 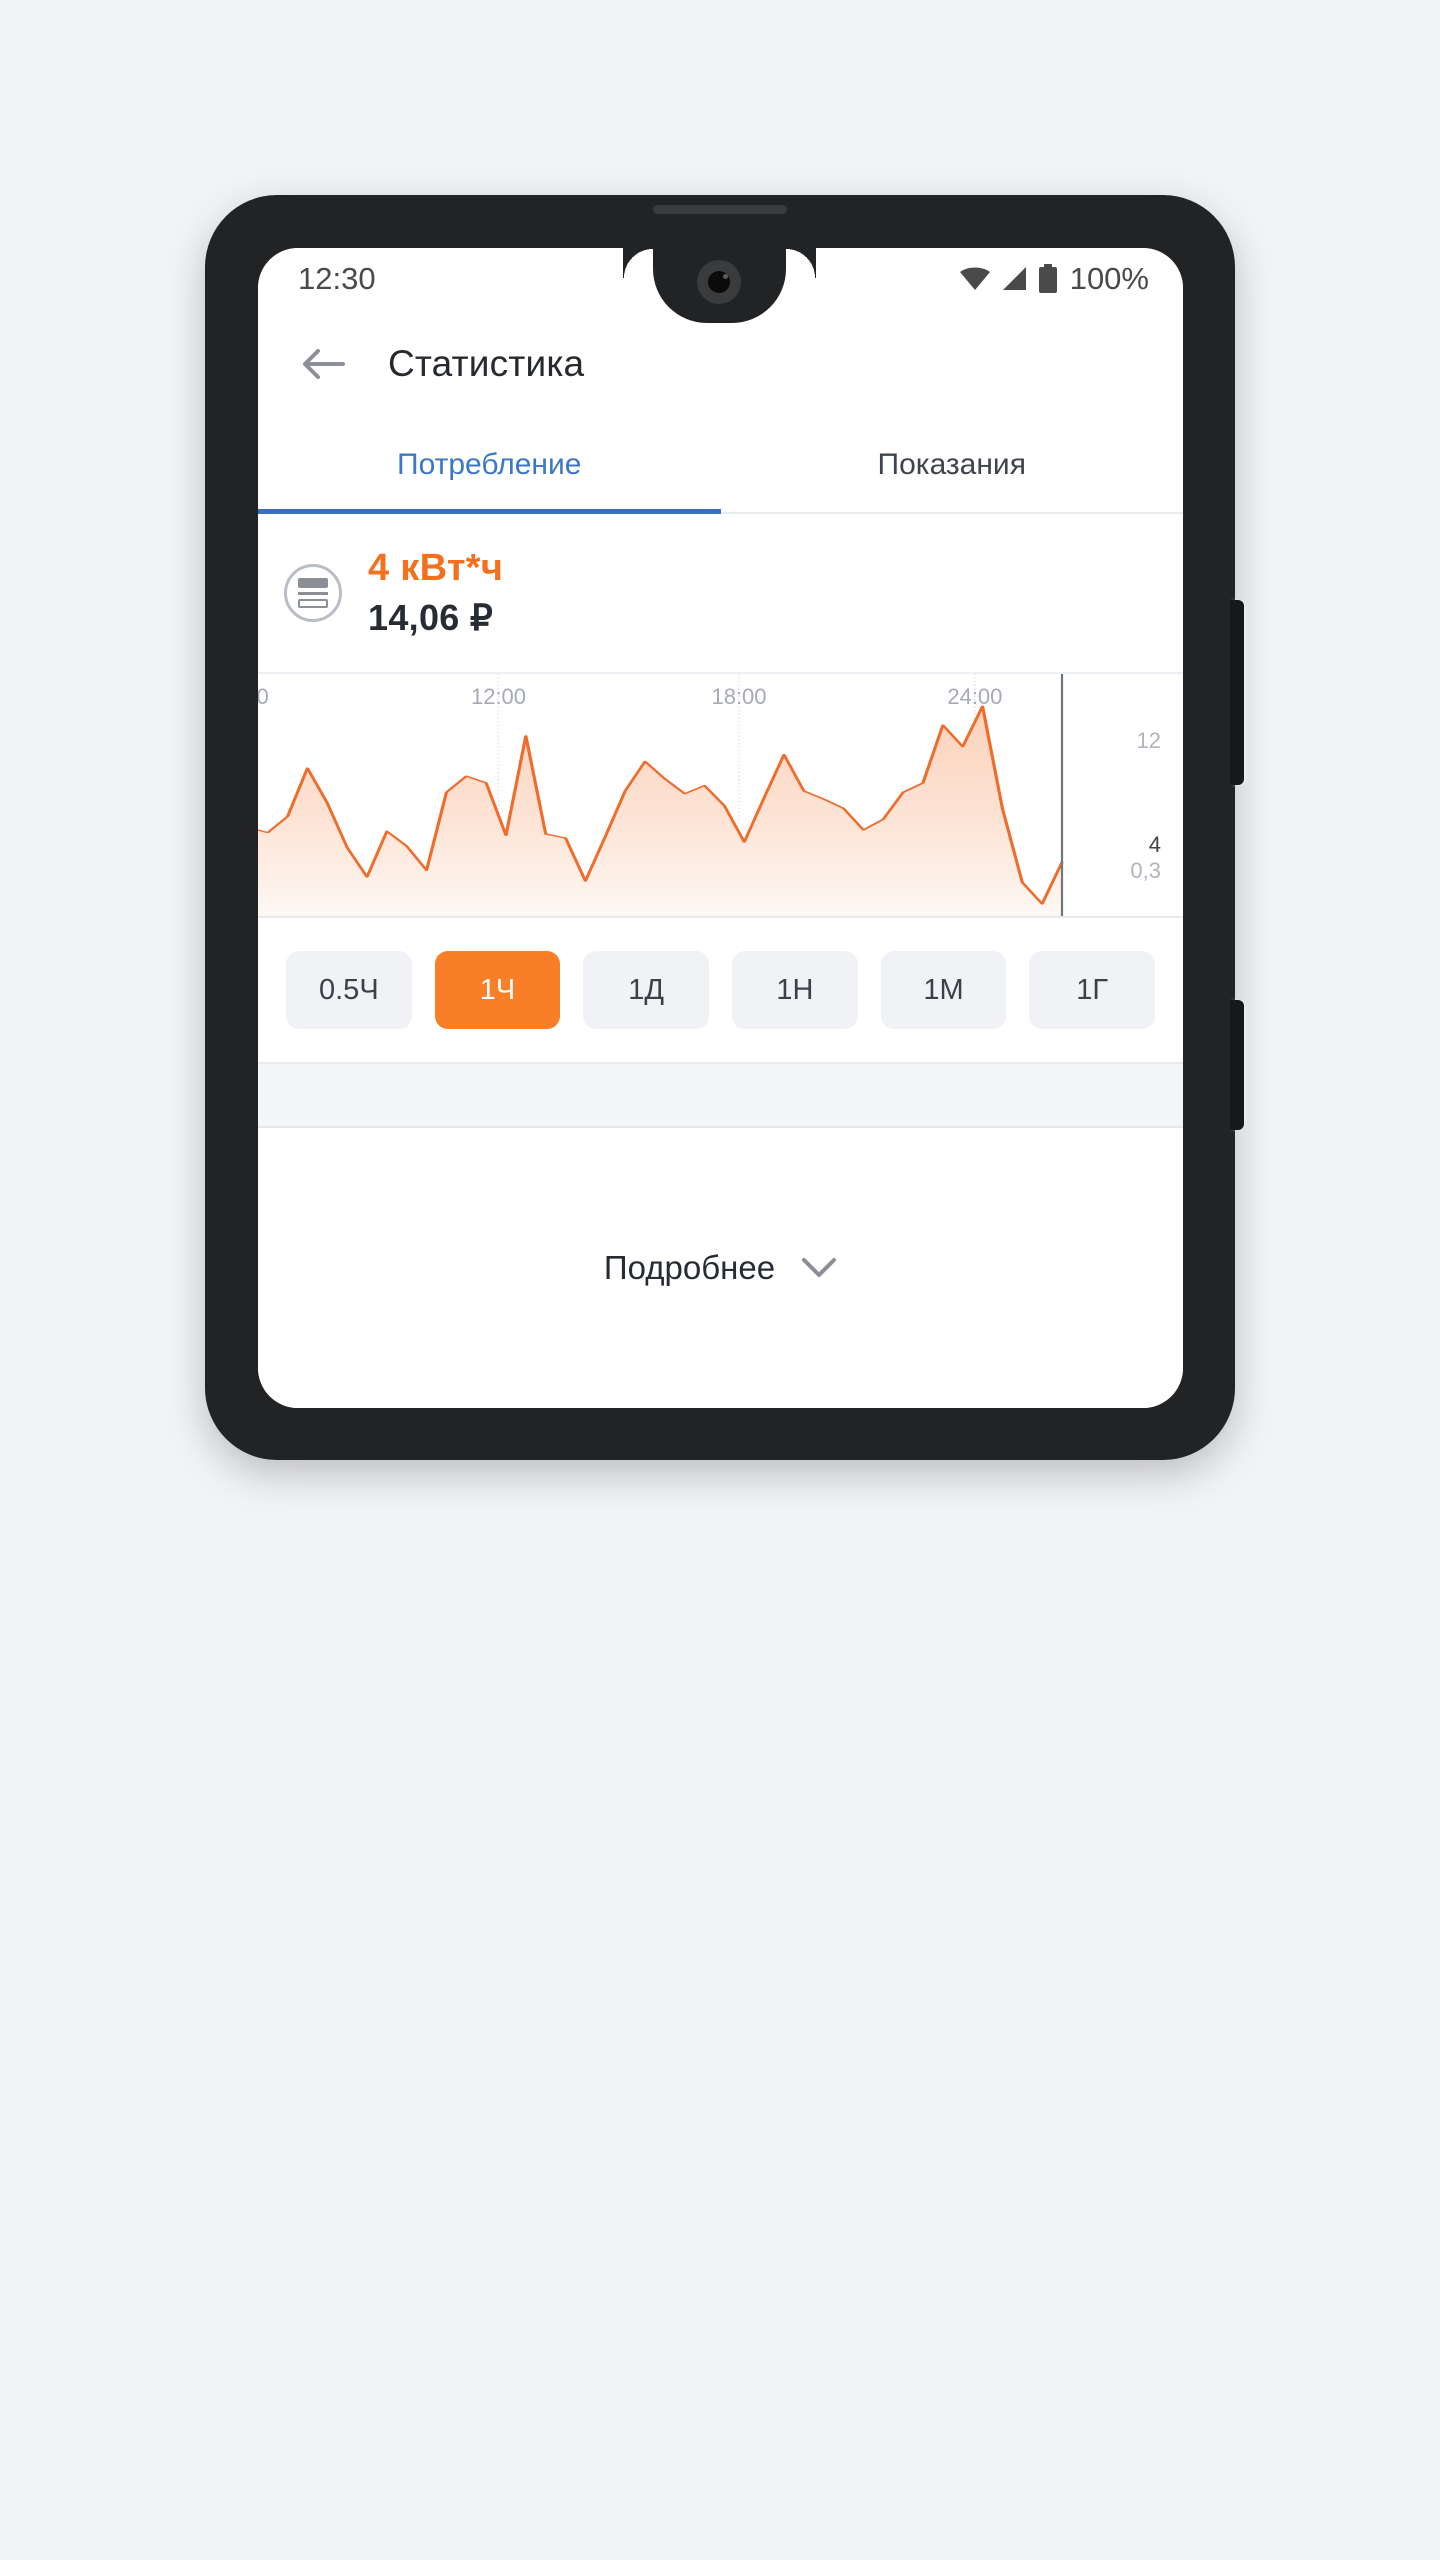 What do you see at coordinates (486, 363) in the screenshot?
I see `page-title: Статистика` at bounding box center [486, 363].